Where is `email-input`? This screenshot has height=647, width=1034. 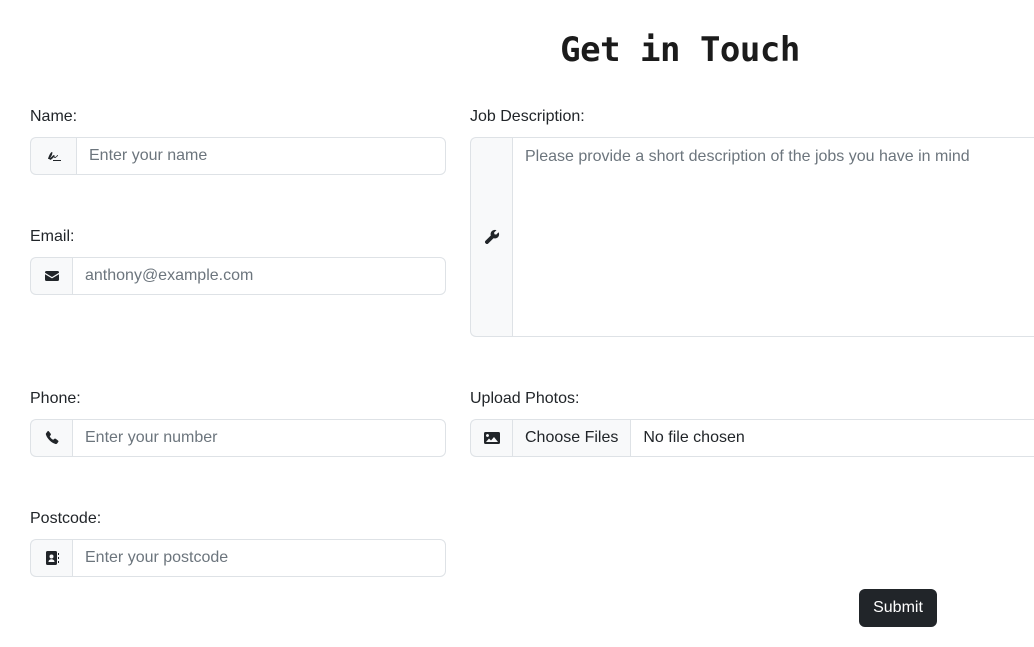 email-input is located at coordinates (259, 276).